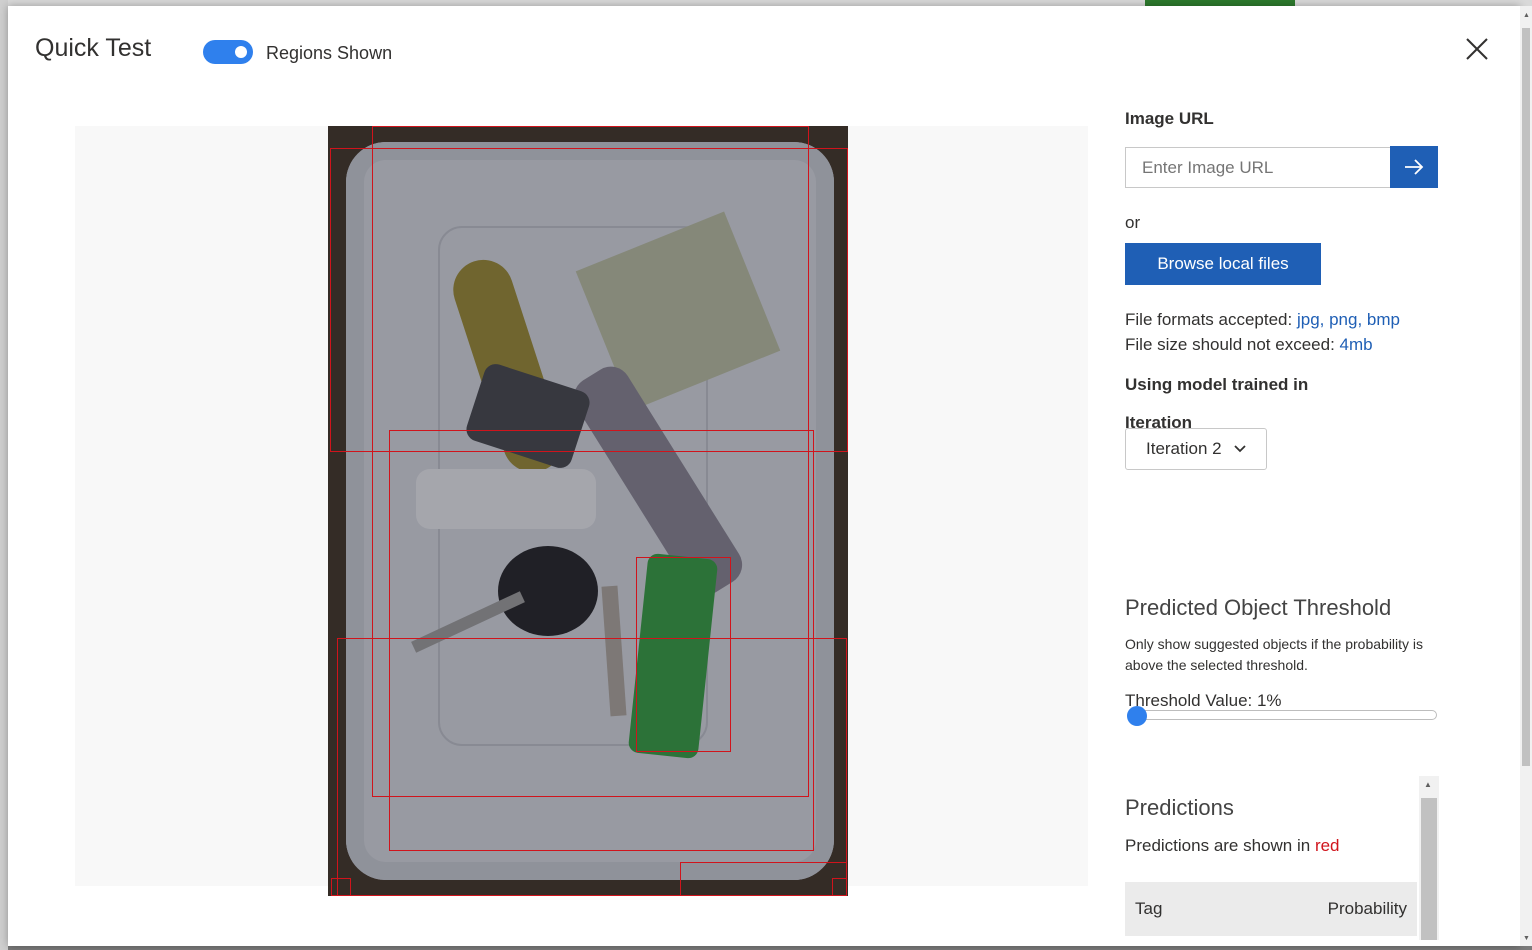 This screenshot has height=950, width=1532. Describe the element at coordinates (1148, 909) in the screenshot. I see `column-tag: Tag` at that location.